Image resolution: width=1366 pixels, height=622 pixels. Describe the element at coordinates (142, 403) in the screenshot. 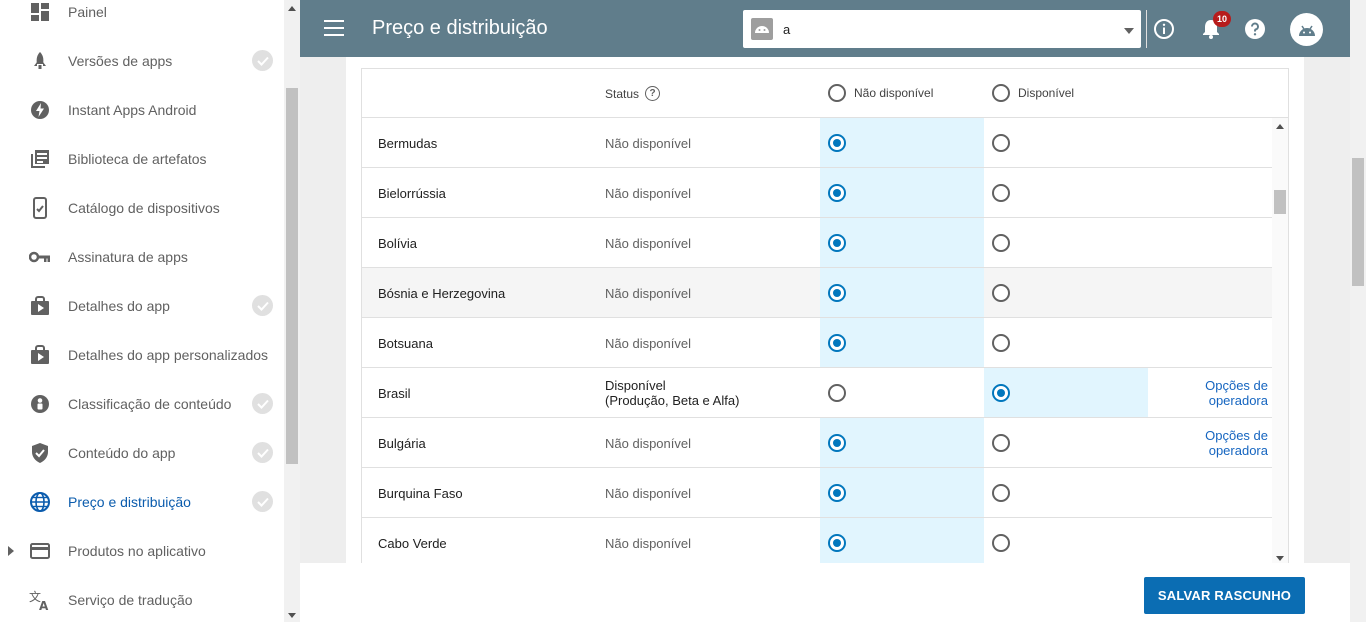

I see `sidebar-item-classificacao-de-conteudo: Classificação de conteúdo` at that location.